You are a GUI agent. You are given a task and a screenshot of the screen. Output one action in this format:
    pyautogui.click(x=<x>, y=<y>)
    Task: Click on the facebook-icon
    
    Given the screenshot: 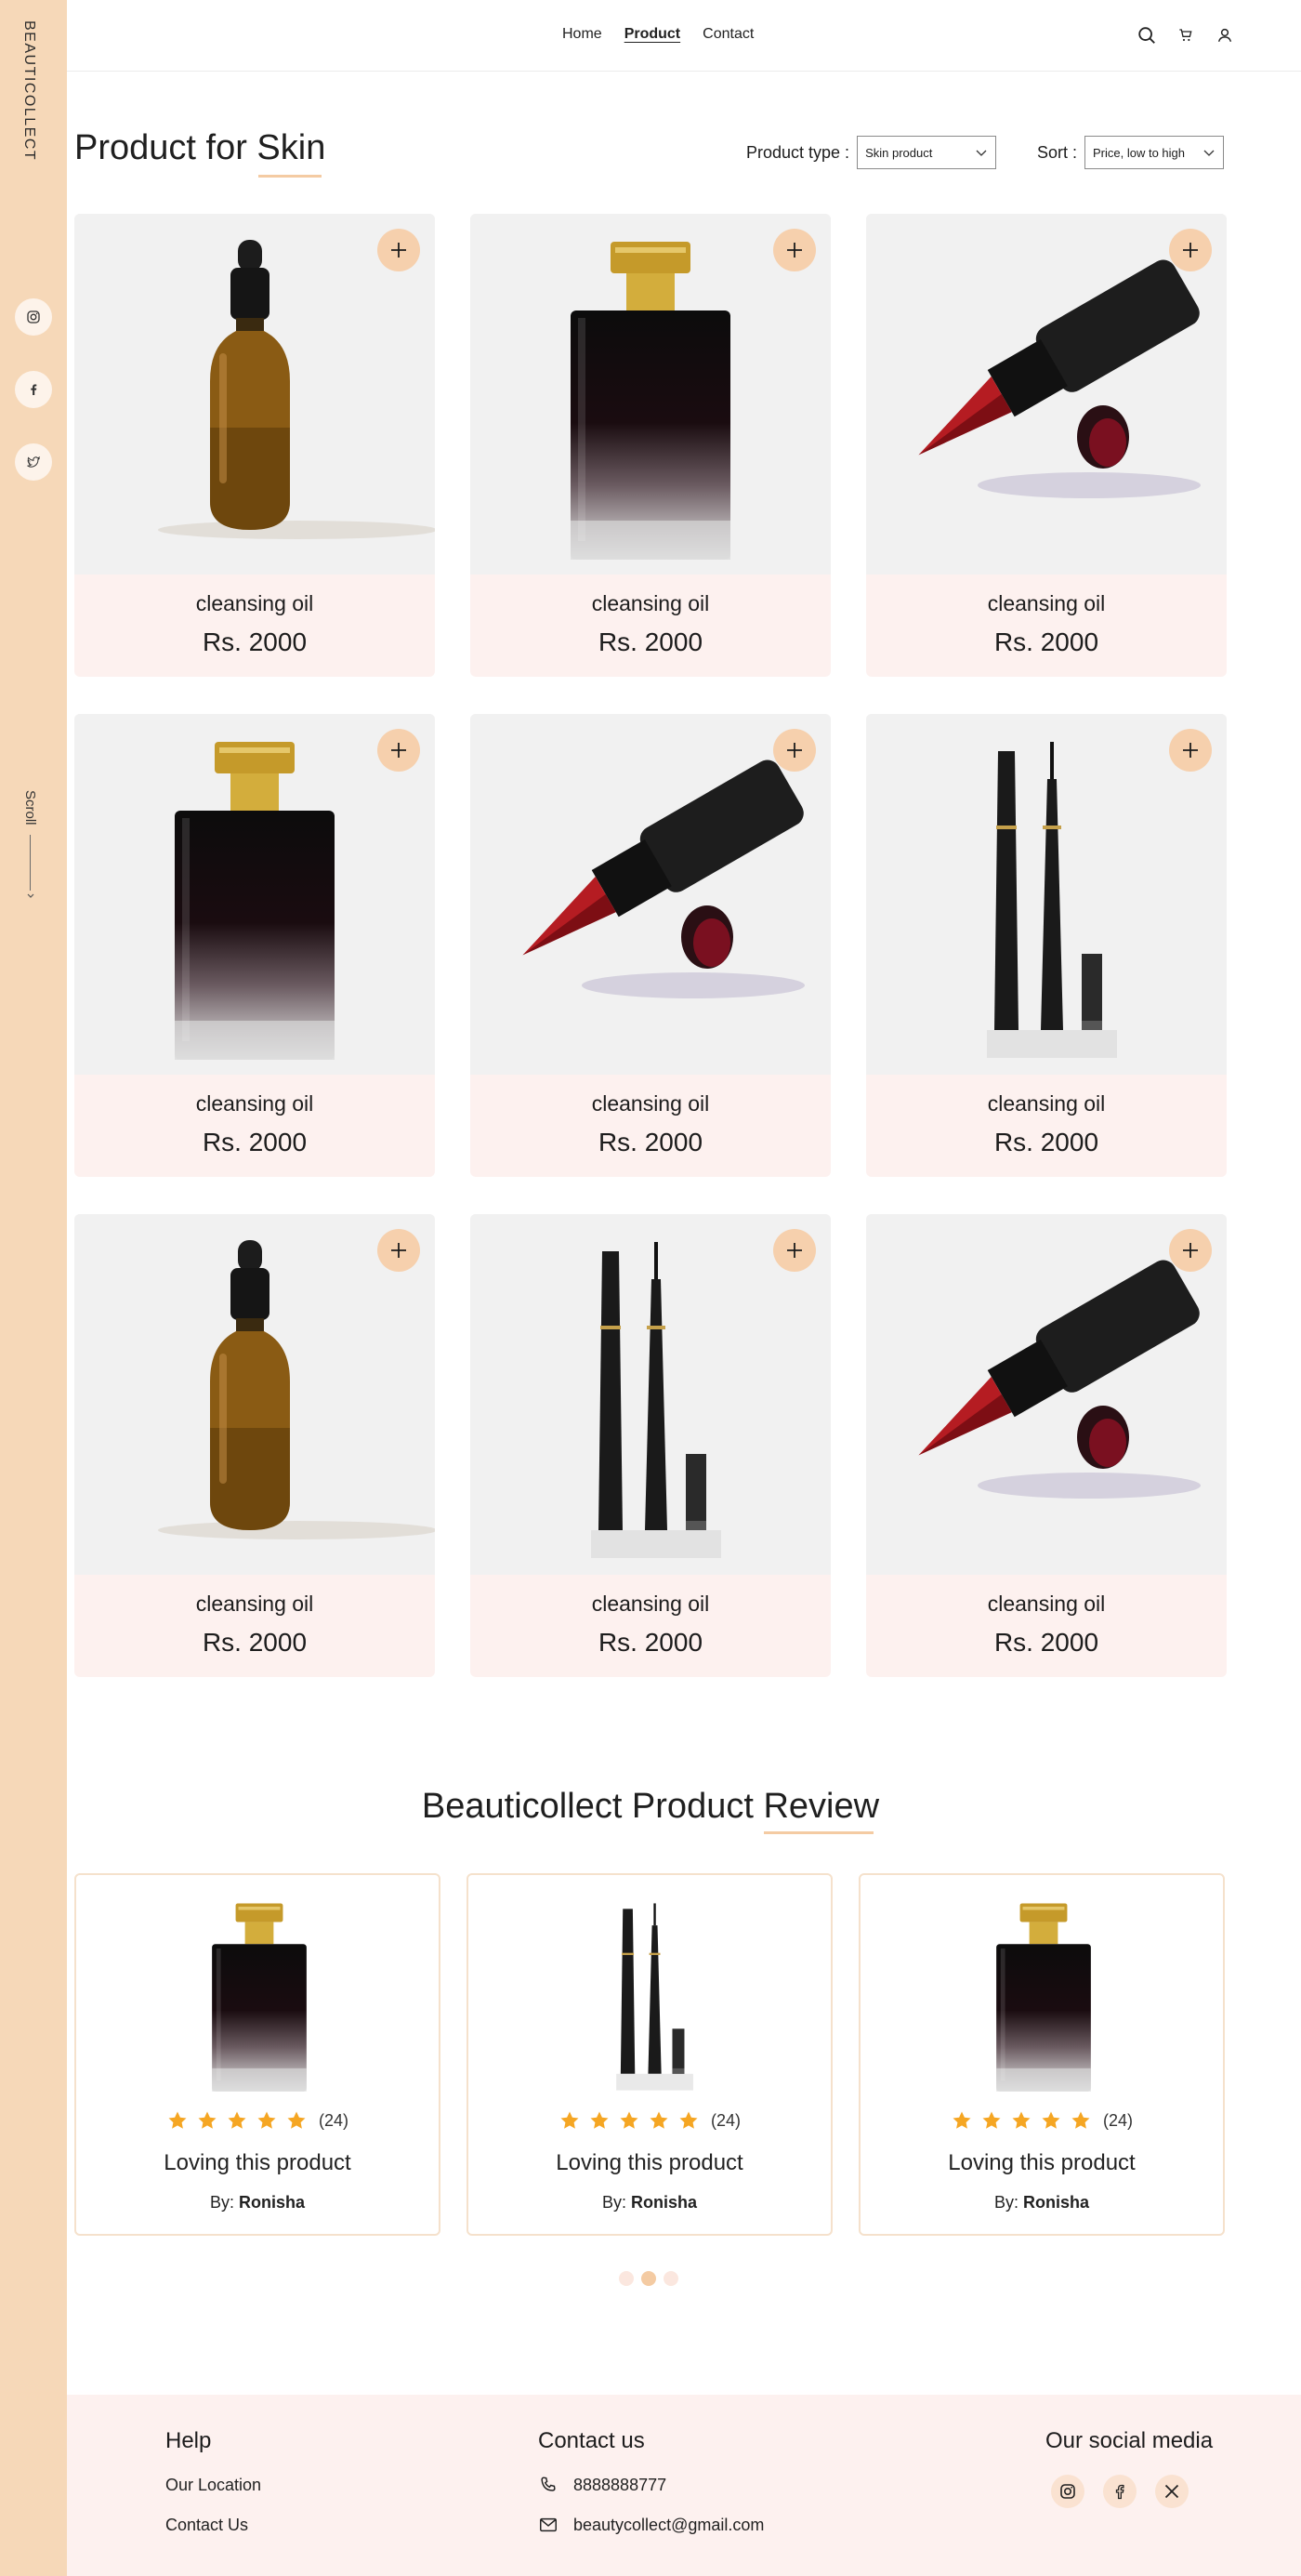 What is the action you would take?
    pyautogui.click(x=1120, y=2492)
    